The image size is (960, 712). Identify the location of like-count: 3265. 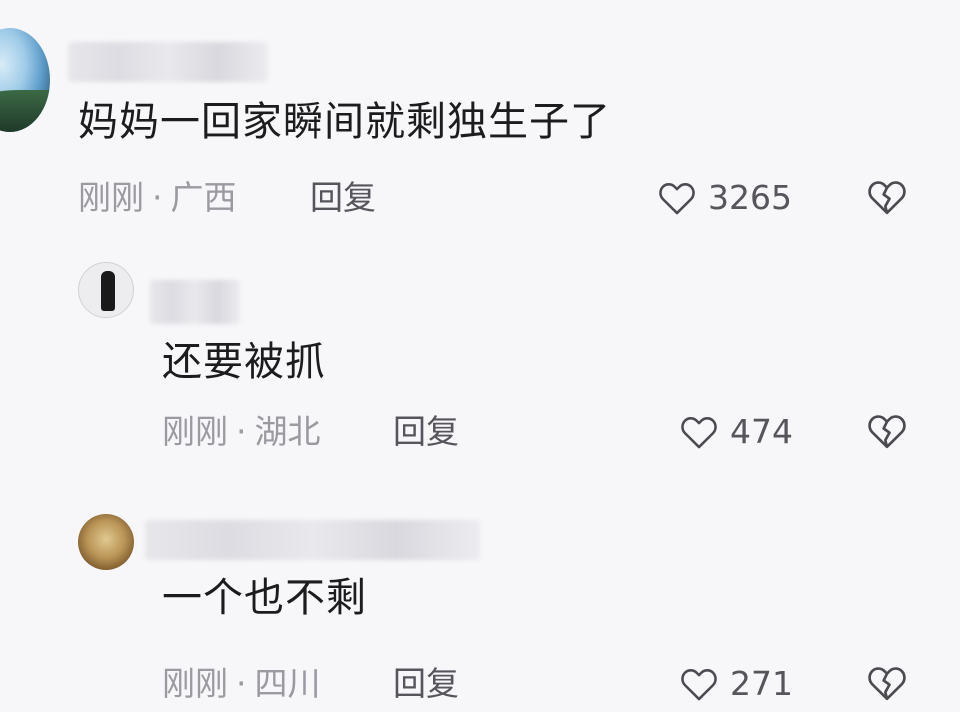
(750, 197).